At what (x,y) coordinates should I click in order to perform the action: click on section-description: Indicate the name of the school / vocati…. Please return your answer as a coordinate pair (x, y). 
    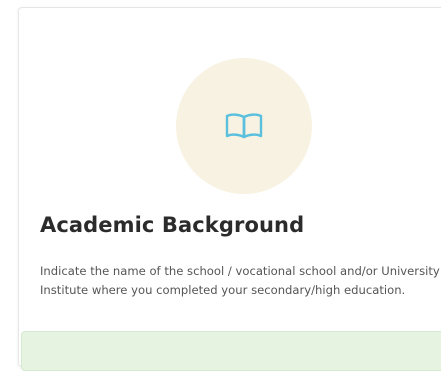
    Looking at the image, I should click on (240, 280).